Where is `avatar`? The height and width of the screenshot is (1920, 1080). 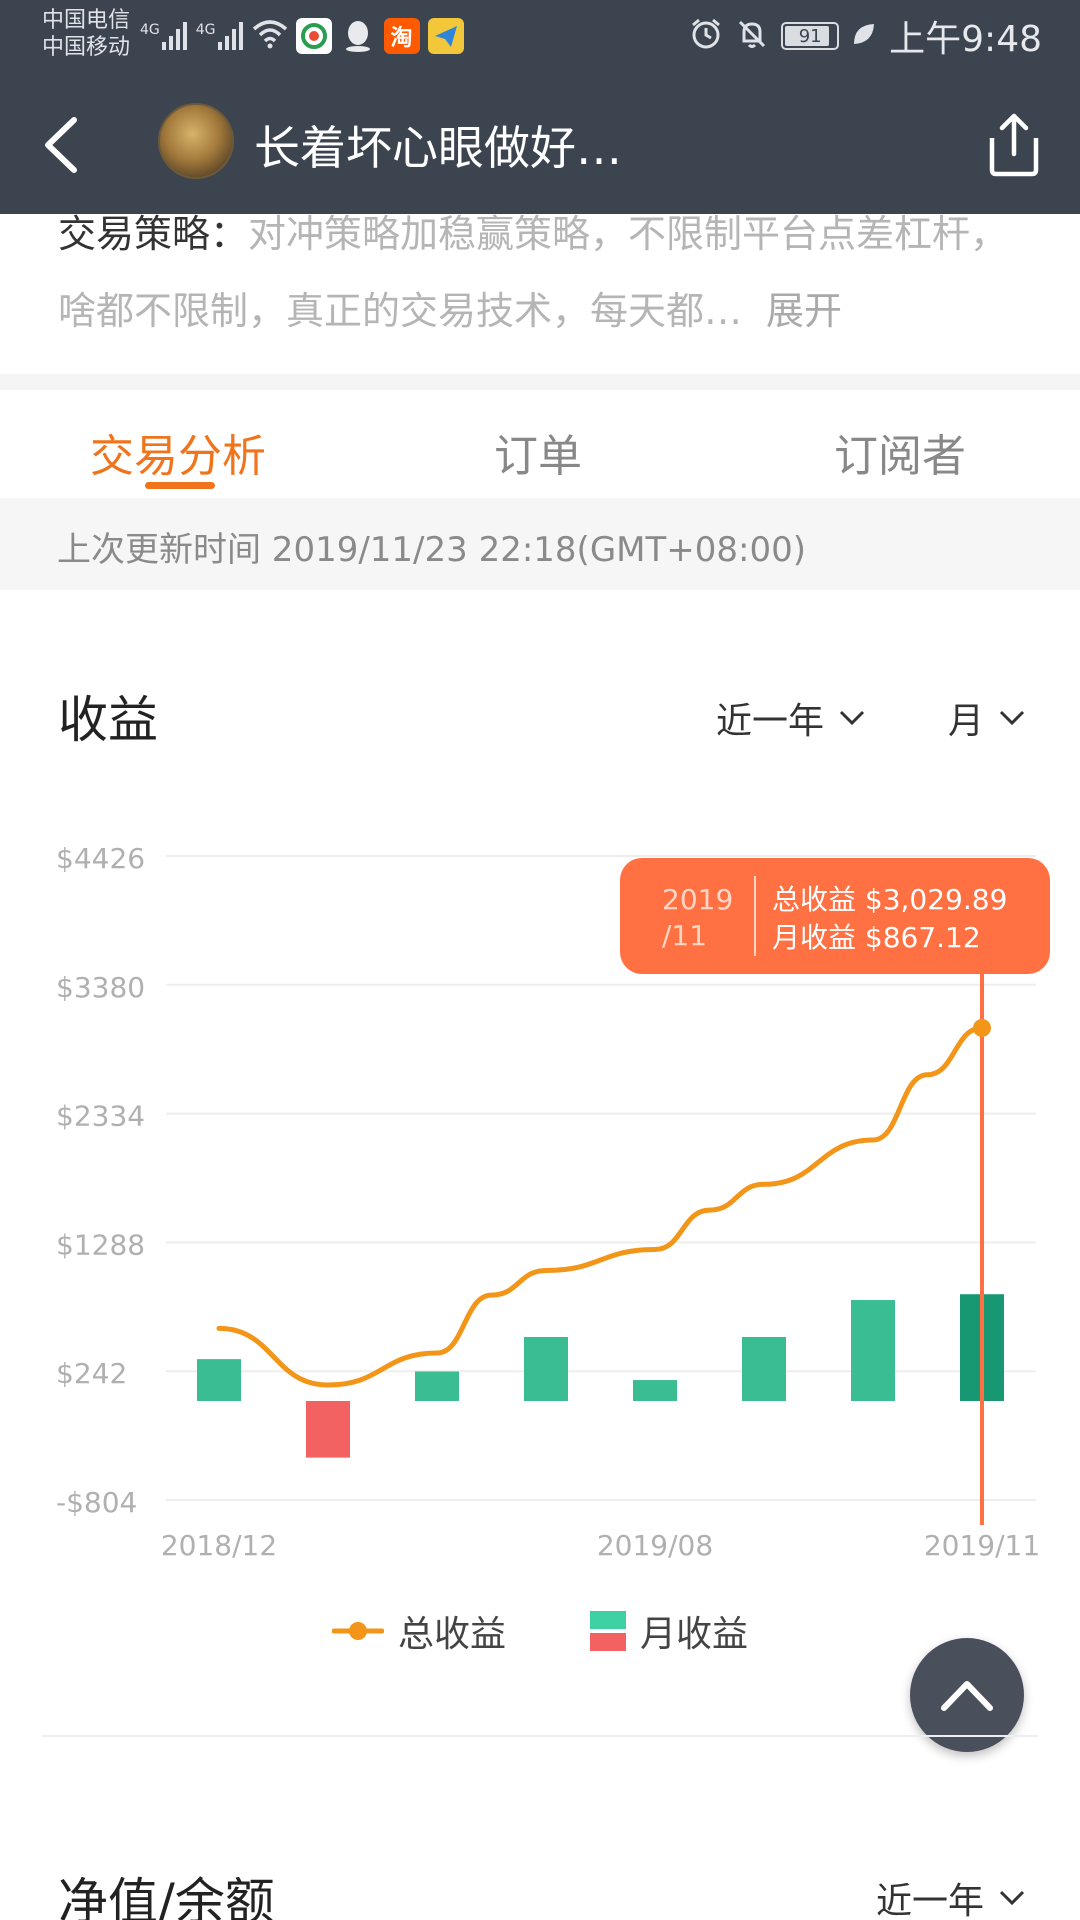 avatar is located at coordinates (196, 141).